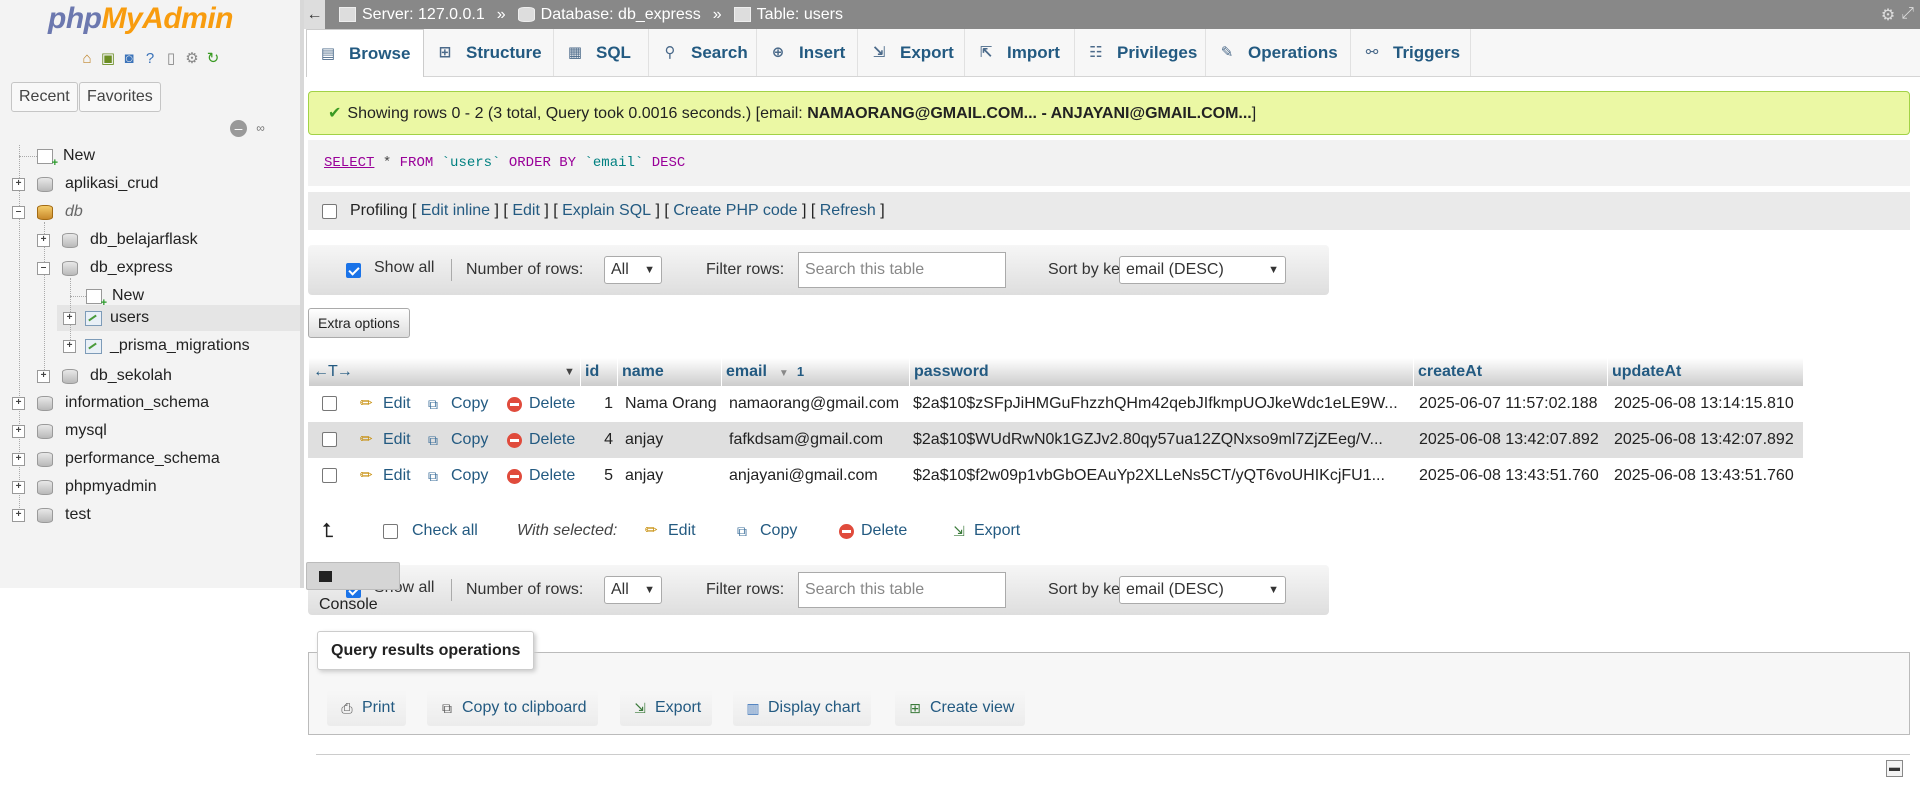 The image size is (1920, 805). What do you see at coordinates (213, 59) in the screenshot?
I see `reload-icon: ↻` at bounding box center [213, 59].